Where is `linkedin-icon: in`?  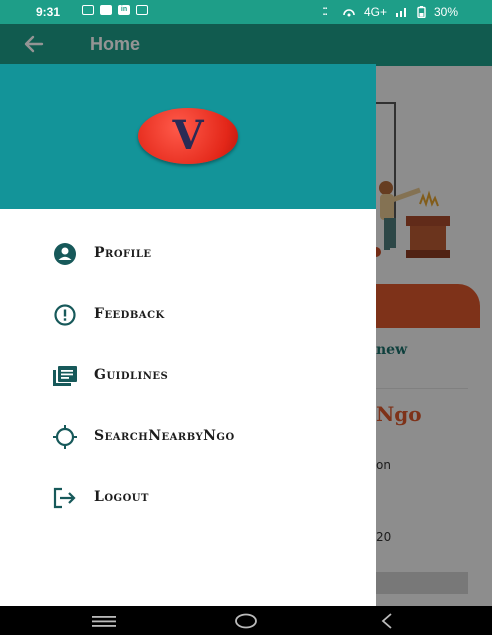
linkedin-icon: in is located at coordinates (124, 10).